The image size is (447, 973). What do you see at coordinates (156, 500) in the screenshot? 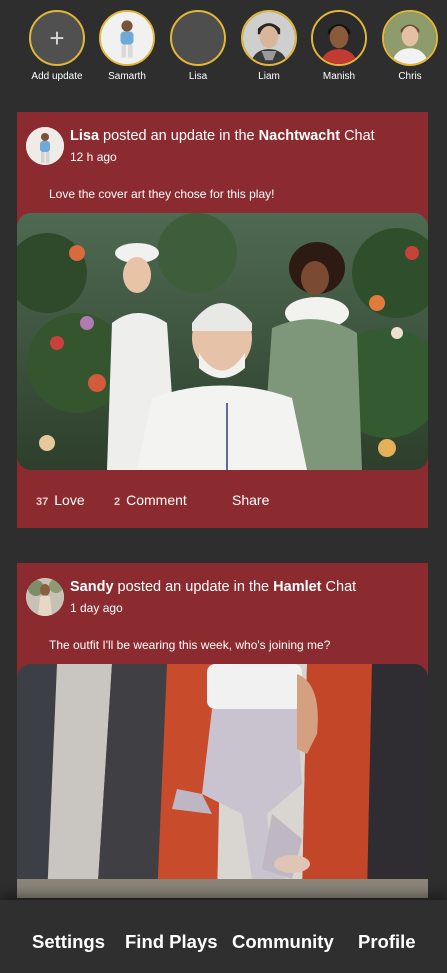
I see `comment-label: Comment` at bounding box center [156, 500].